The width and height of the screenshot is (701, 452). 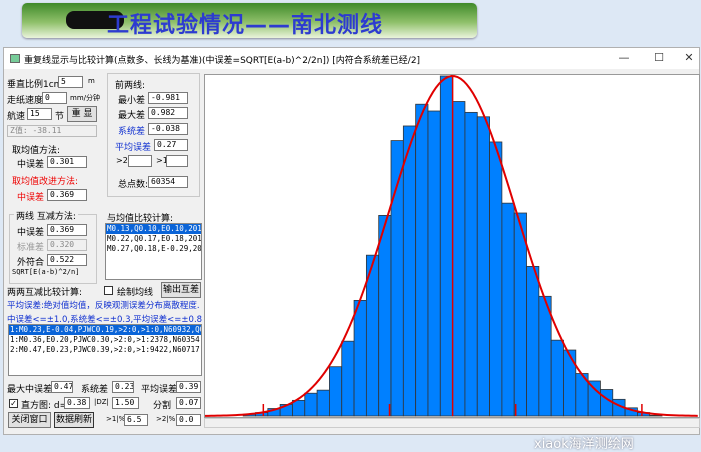 I want to click on mean-method-label: 取均值方法:, so click(x=36, y=151).